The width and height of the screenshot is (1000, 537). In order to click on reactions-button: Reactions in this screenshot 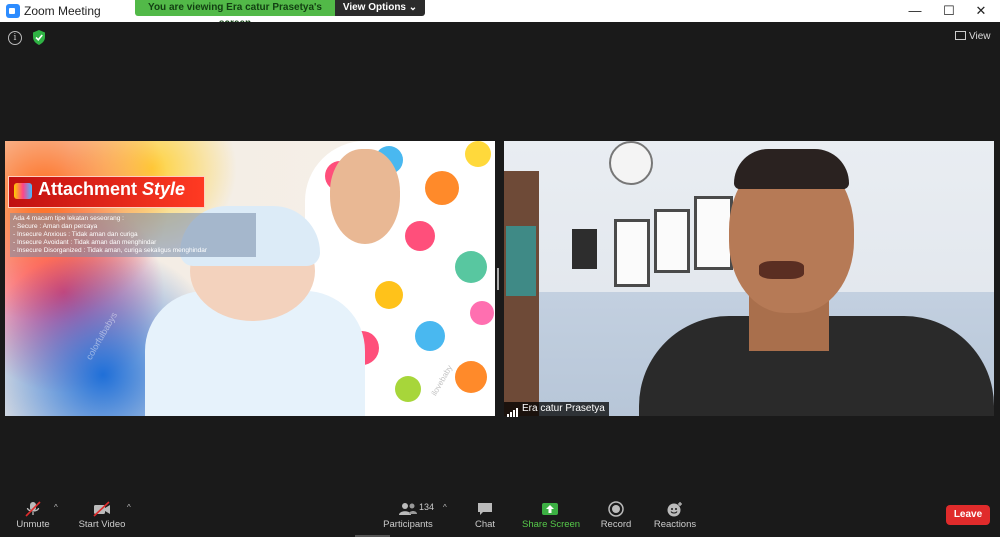, I will do `click(675, 517)`.